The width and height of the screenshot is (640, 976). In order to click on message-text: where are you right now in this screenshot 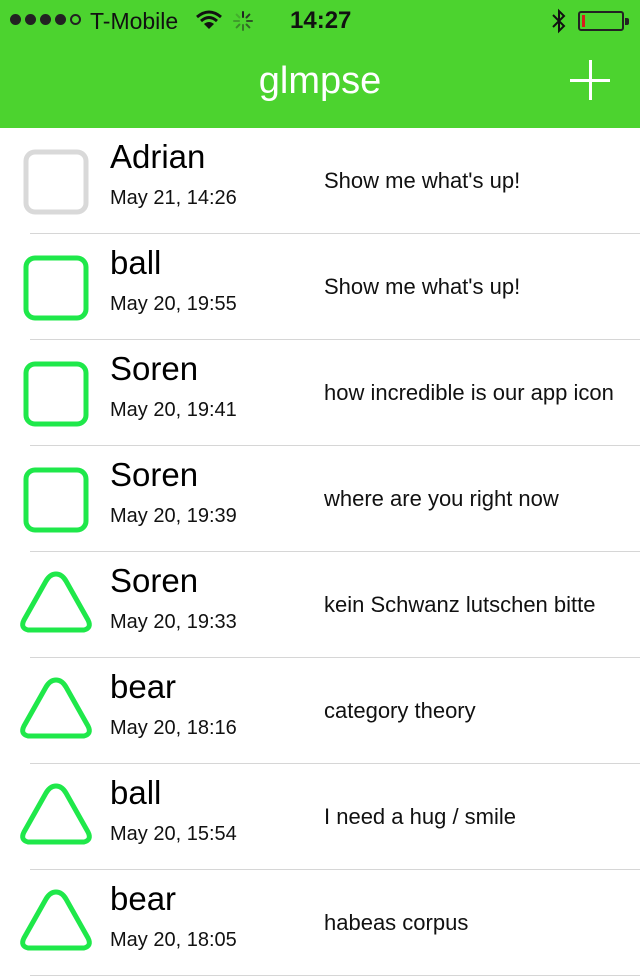, I will do `click(441, 498)`.